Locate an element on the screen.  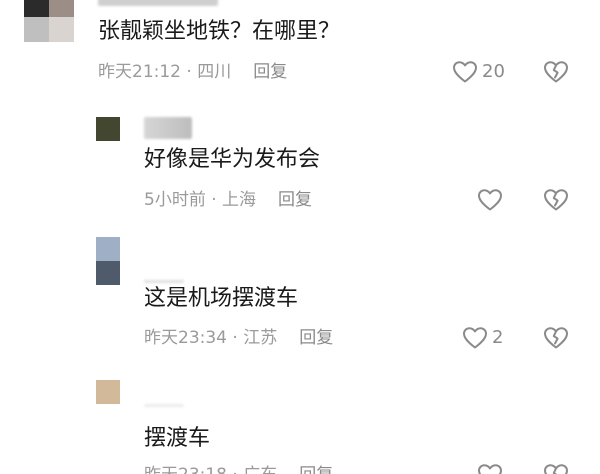
comment-location: 上海 is located at coordinates (239, 200).